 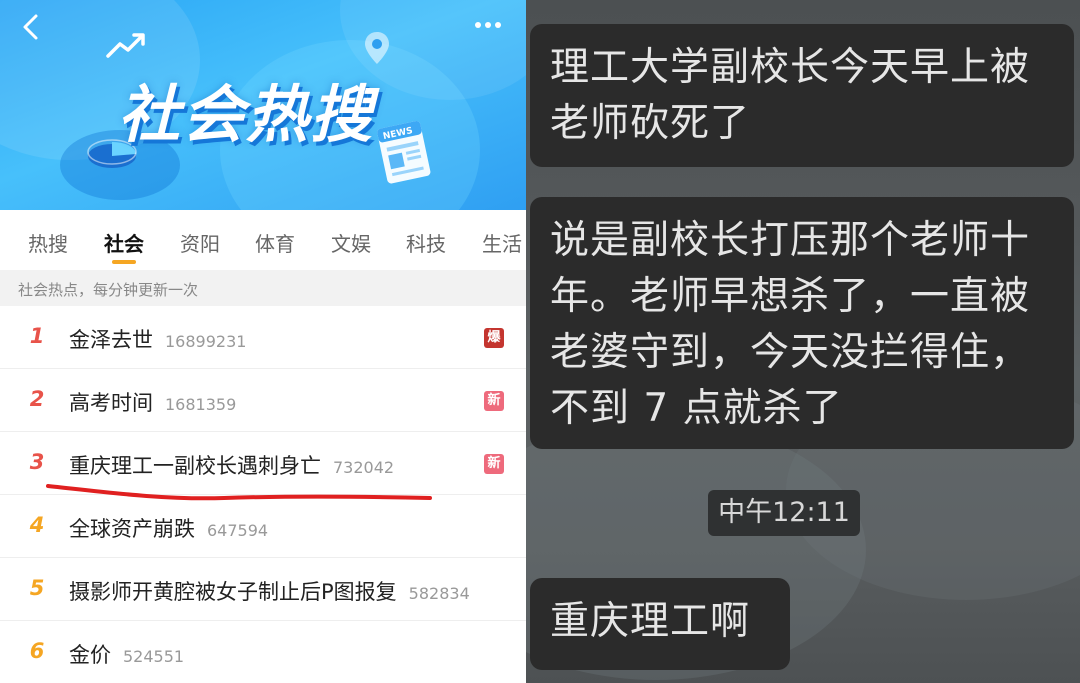 What do you see at coordinates (37, 651) in the screenshot?
I see `rank-number: 6` at bounding box center [37, 651].